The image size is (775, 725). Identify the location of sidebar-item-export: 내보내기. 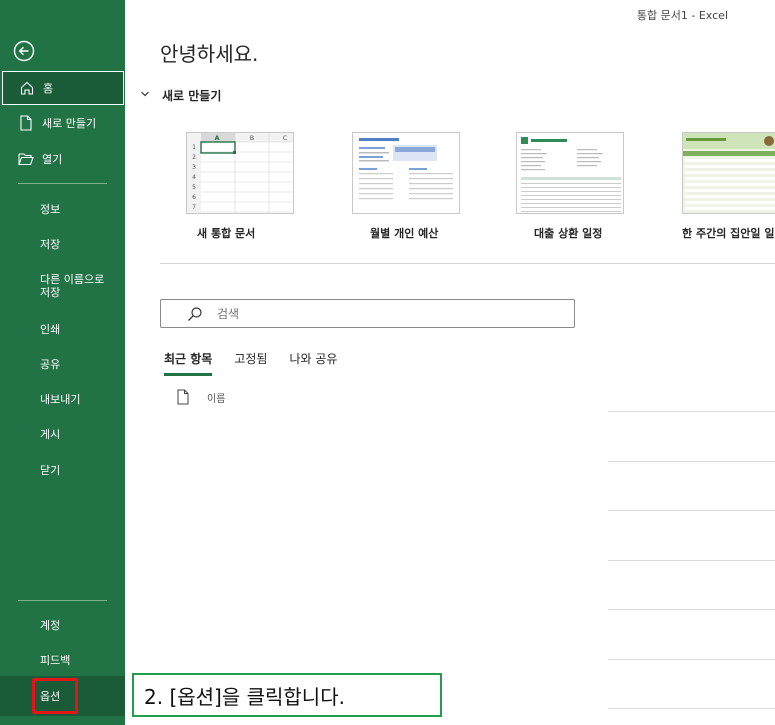
(62, 399).